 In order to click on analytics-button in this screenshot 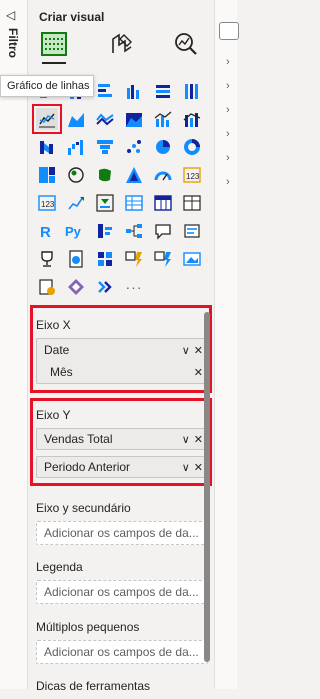, I will do `click(186, 44)`.